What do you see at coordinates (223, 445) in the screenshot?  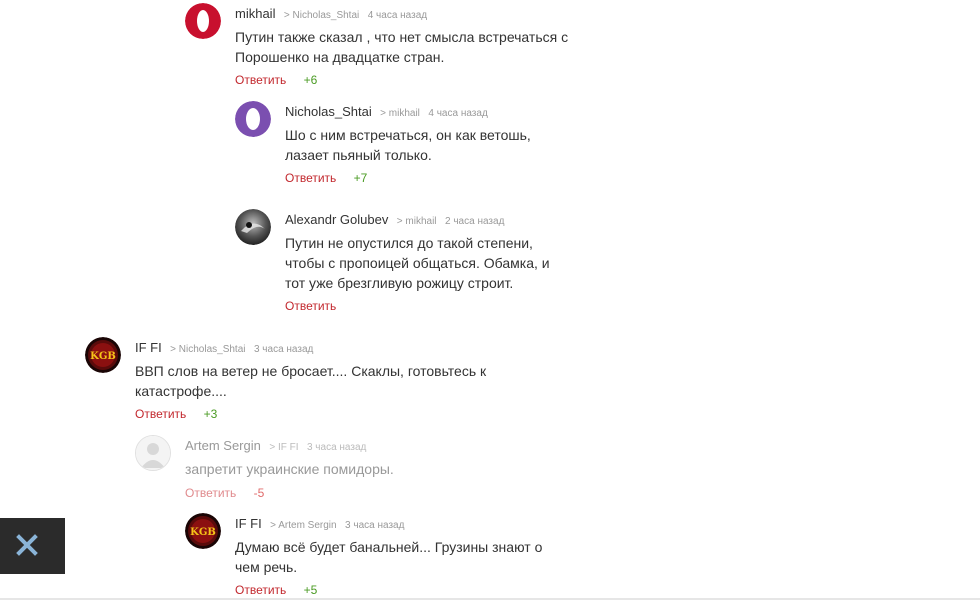 I see `comment-author: Artem Sergin` at bounding box center [223, 445].